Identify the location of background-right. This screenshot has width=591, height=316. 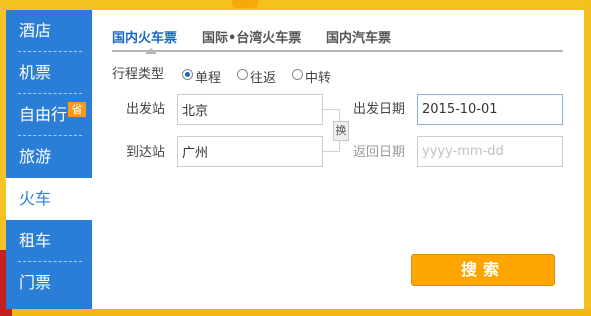
(587, 158).